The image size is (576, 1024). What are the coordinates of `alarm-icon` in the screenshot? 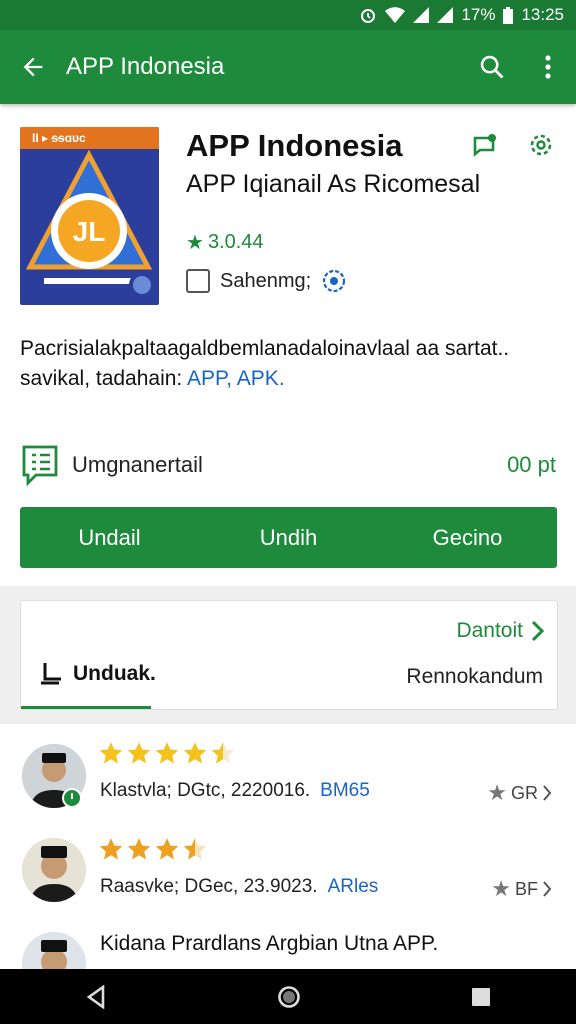 It's located at (368, 16).